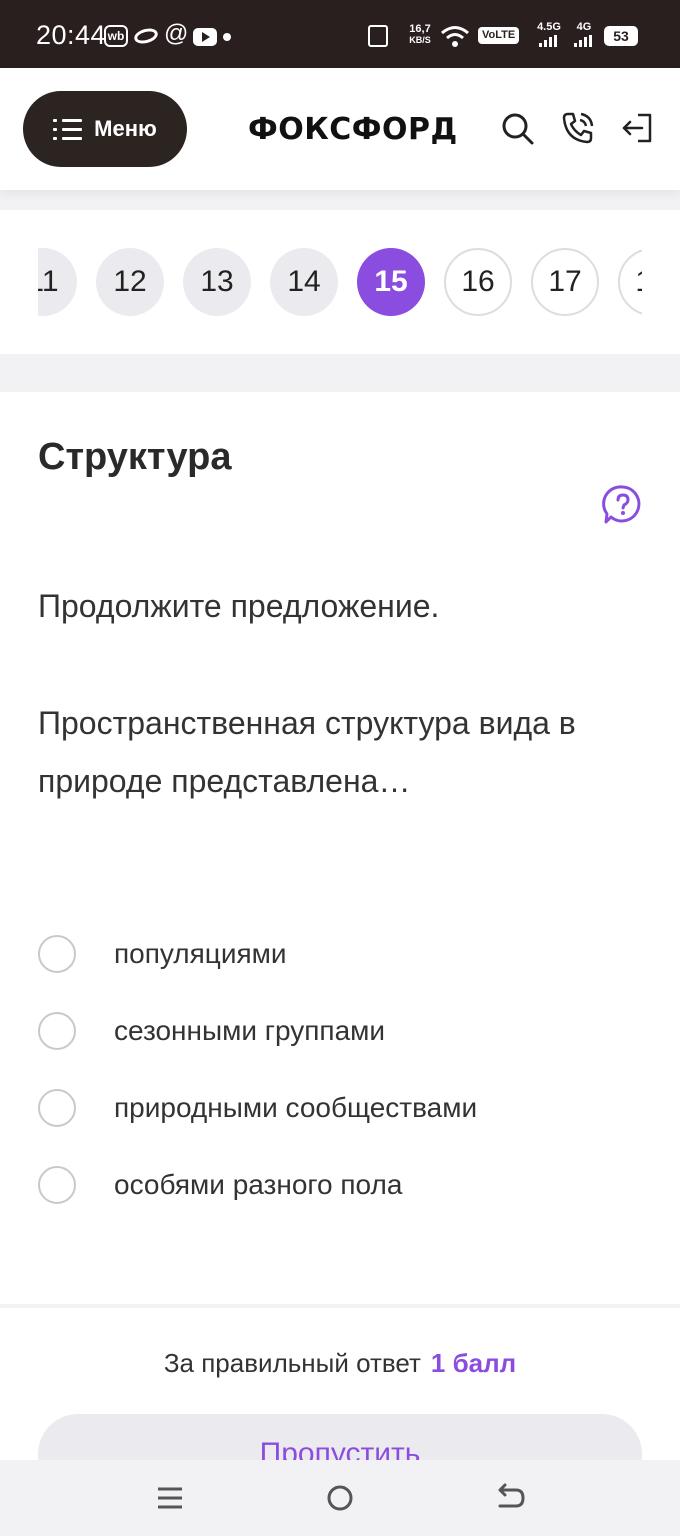 The width and height of the screenshot is (680, 1536). What do you see at coordinates (473, 1363) in the screenshot?
I see `score-value: 1 балл` at bounding box center [473, 1363].